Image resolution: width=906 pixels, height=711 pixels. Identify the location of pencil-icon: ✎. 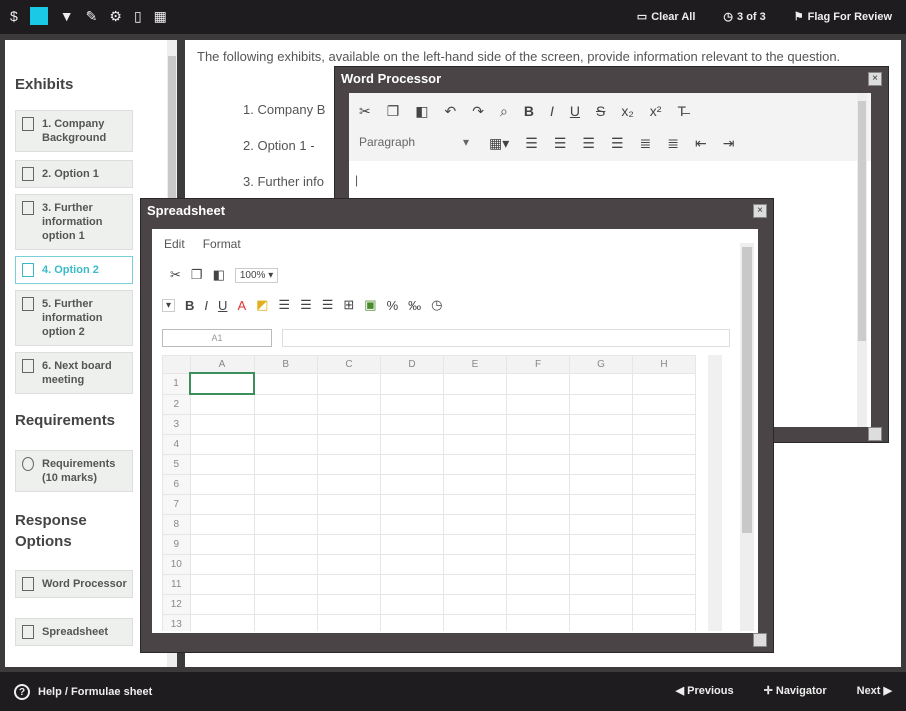
(92, 16).